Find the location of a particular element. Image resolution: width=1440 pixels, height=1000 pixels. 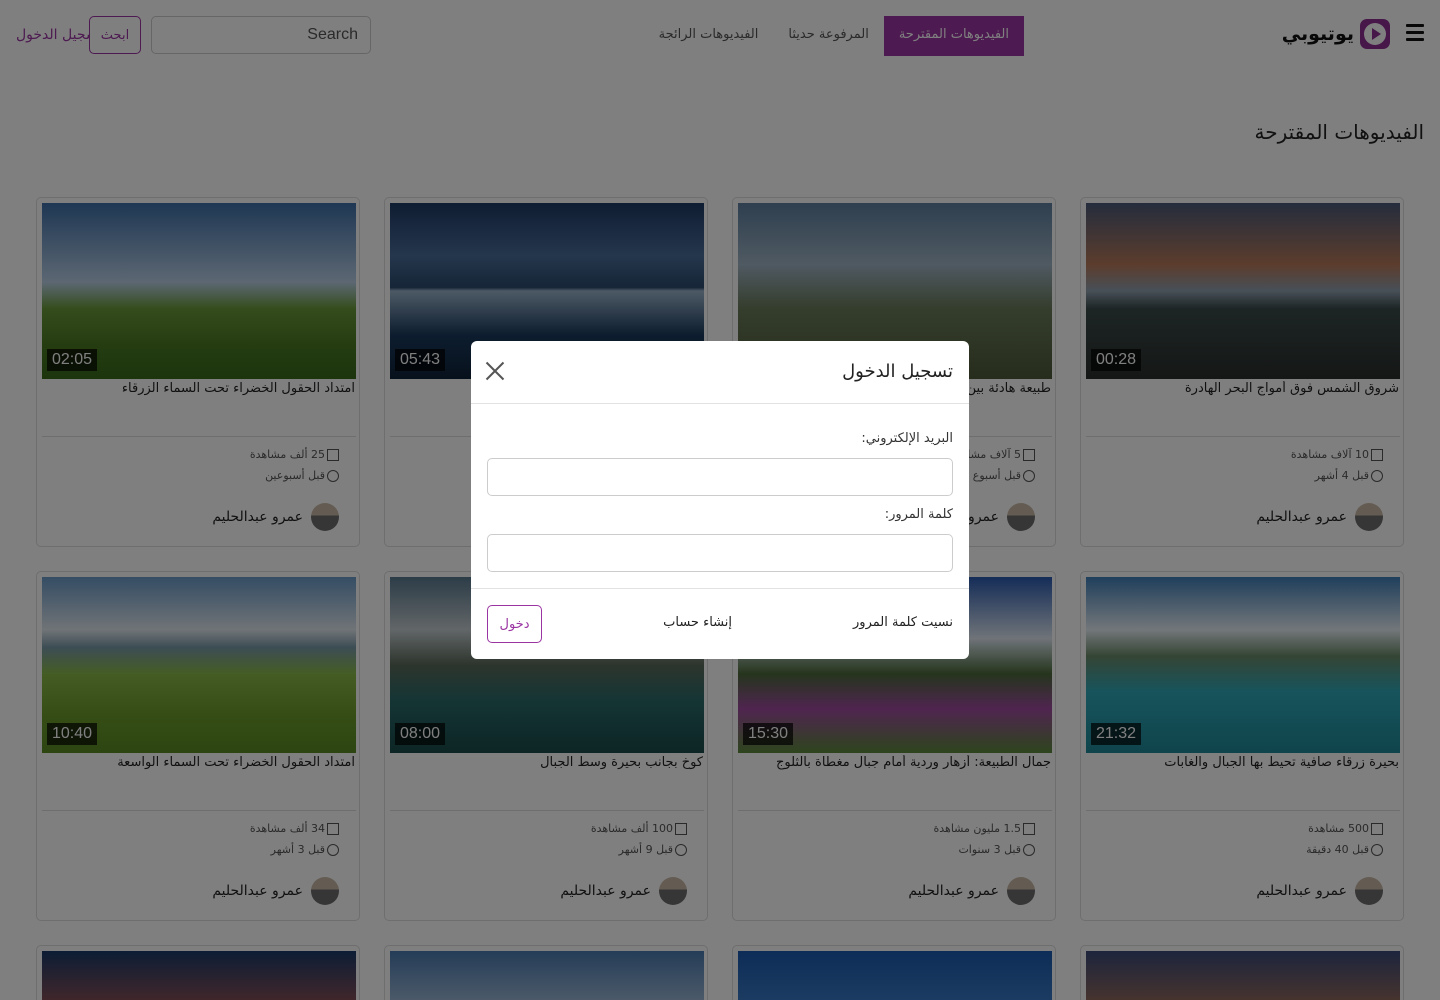

email-label: البريد الإلكتروني: is located at coordinates (907, 438).